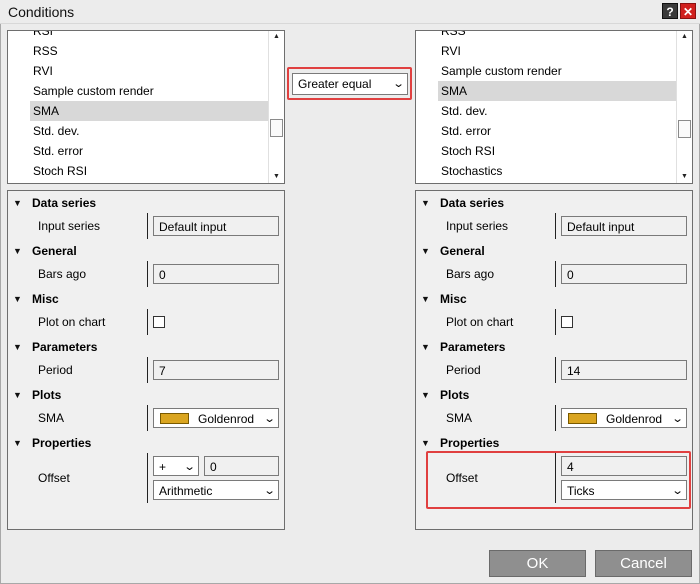 The height and width of the screenshot is (584, 700). I want to click on help-icon: ?, so click(670, 11).